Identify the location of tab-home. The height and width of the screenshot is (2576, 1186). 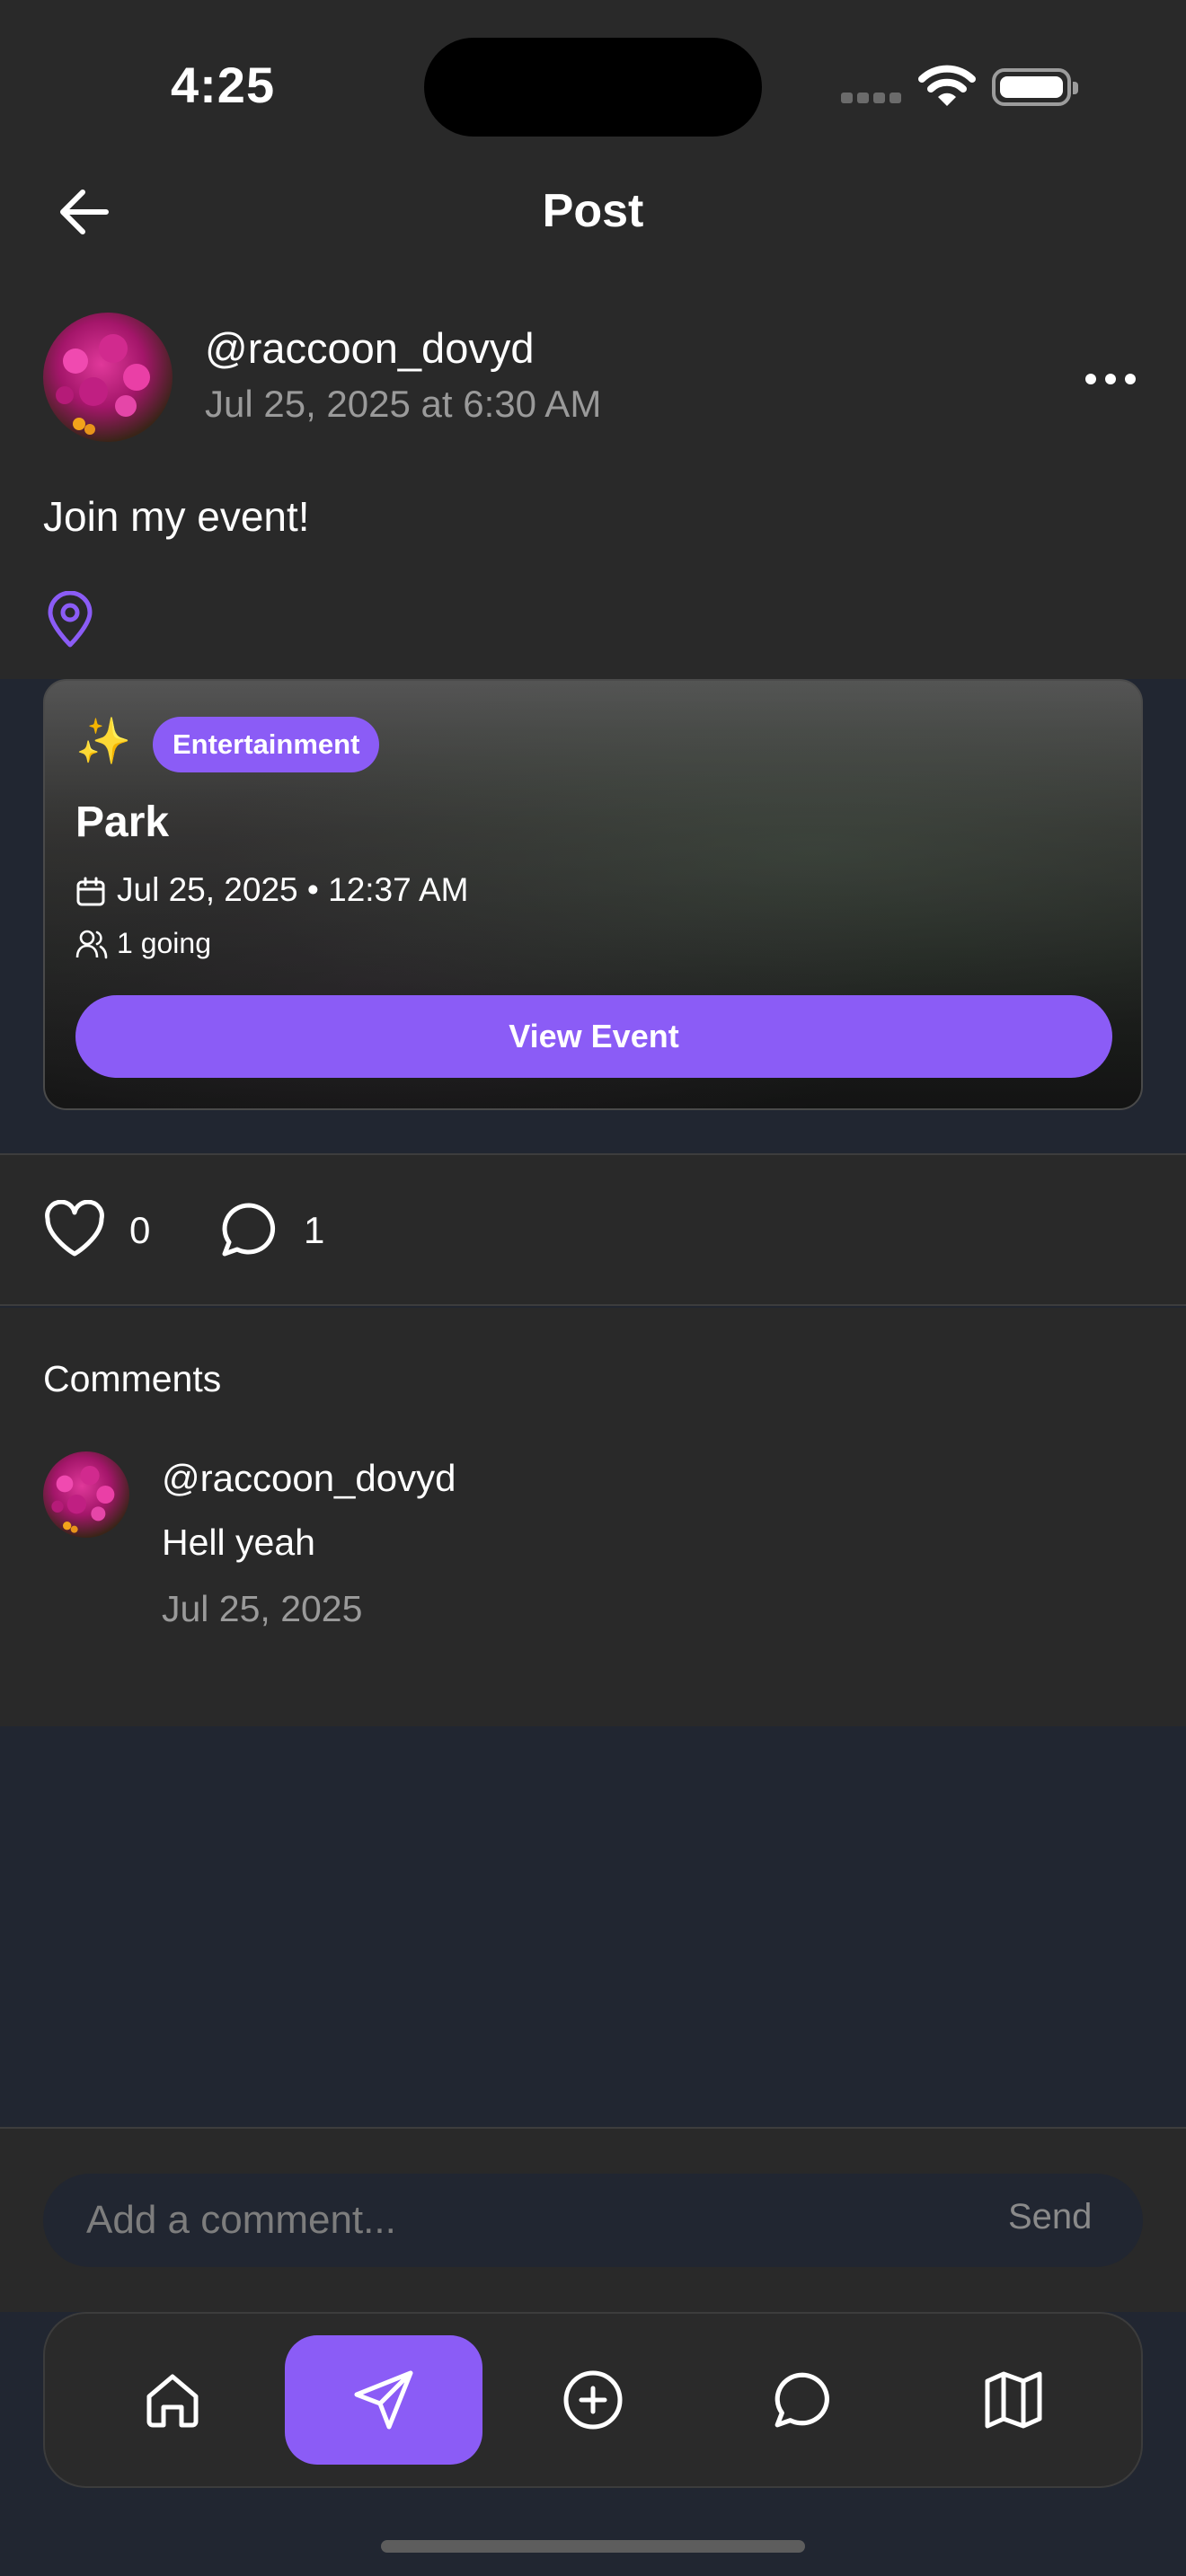
(172, 2400).